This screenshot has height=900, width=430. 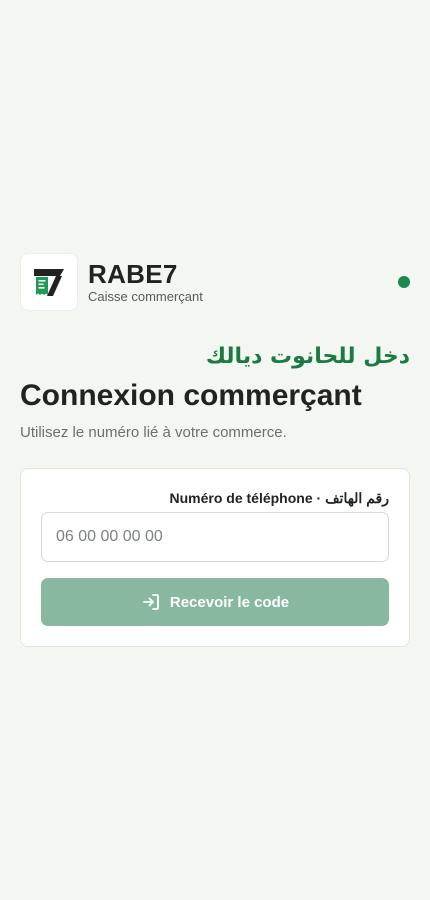 What do you see at coordinates (279, 498) in the screenshot?
I see `phone-field-label: Numéro de téléphone · رقم الهاتف` at bounding box center [279, 498].